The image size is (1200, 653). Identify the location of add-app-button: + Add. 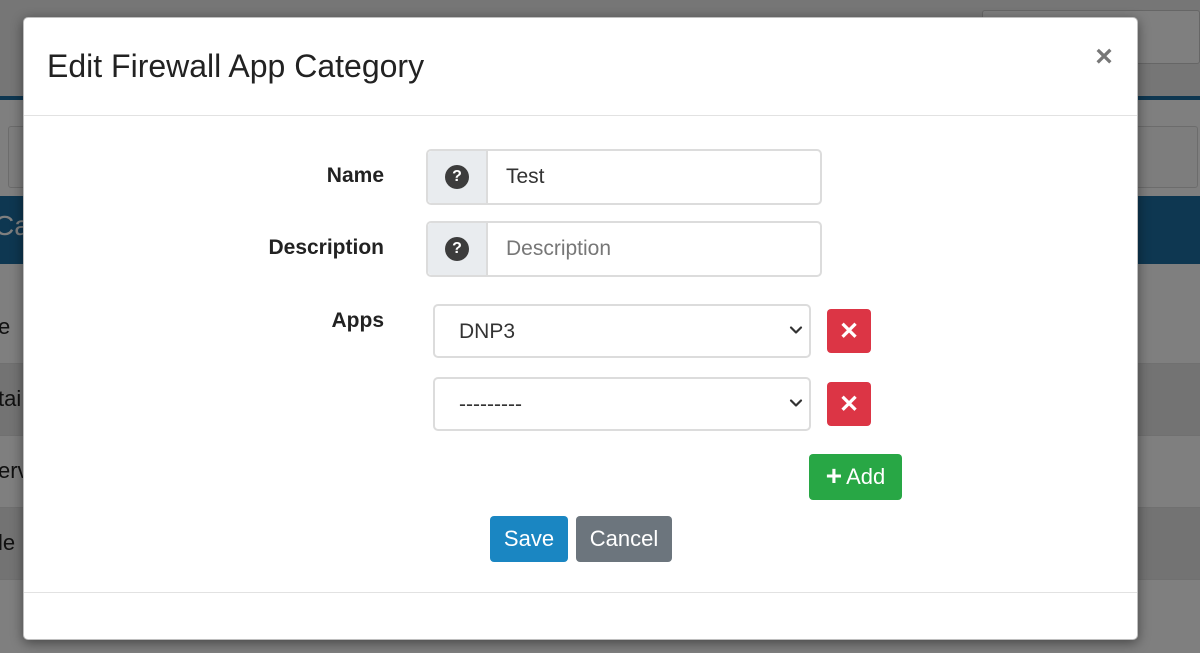
(855, 477).